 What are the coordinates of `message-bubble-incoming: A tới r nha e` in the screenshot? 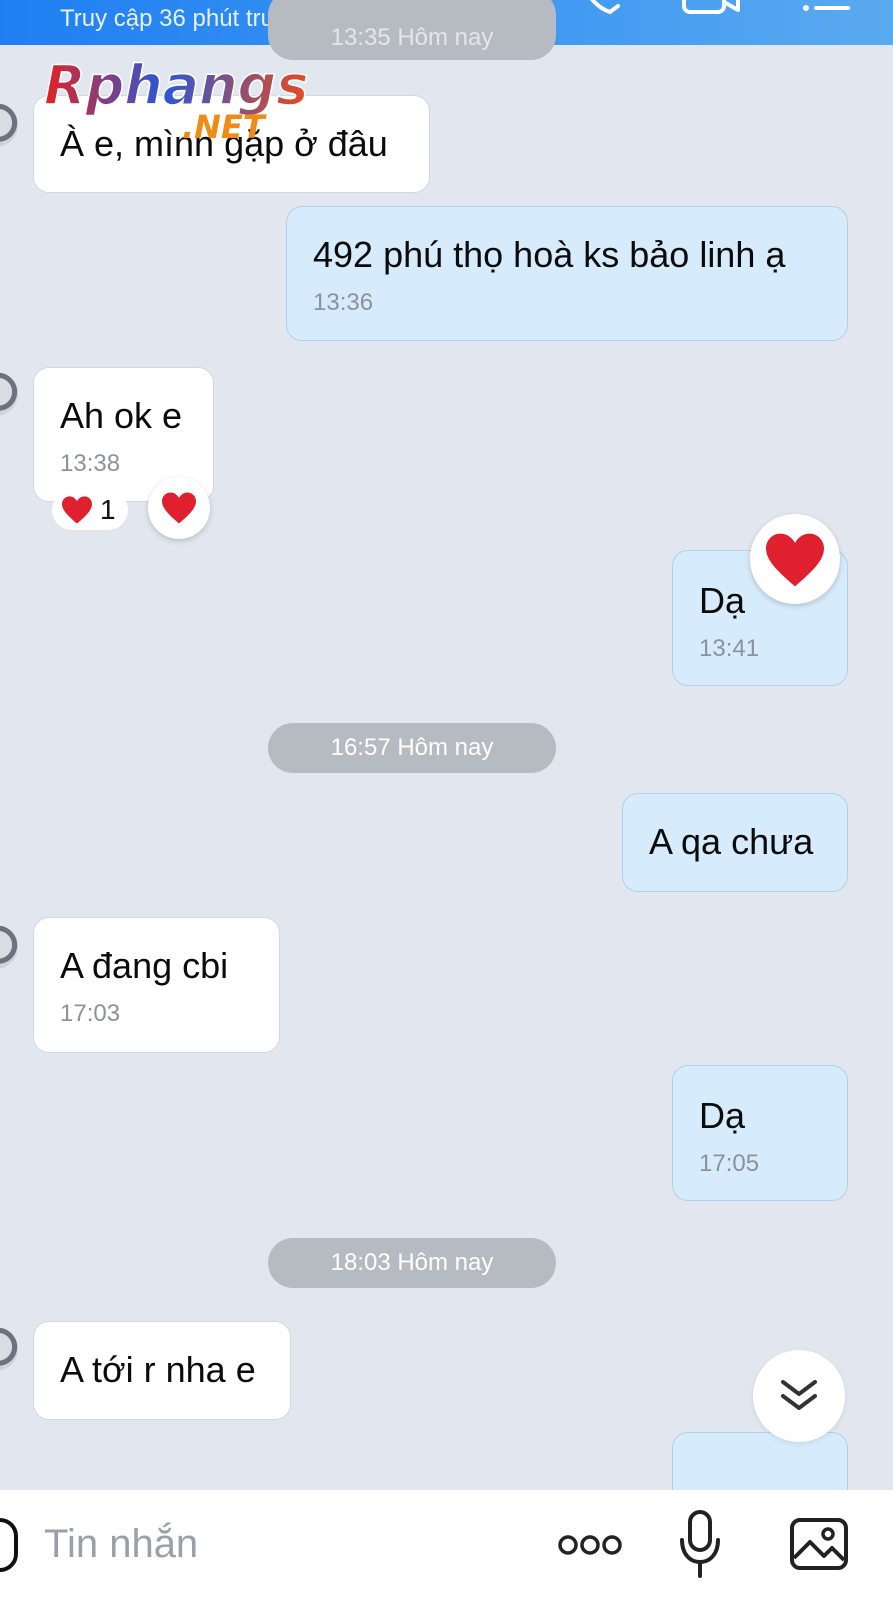 It's located at (162, 1370).